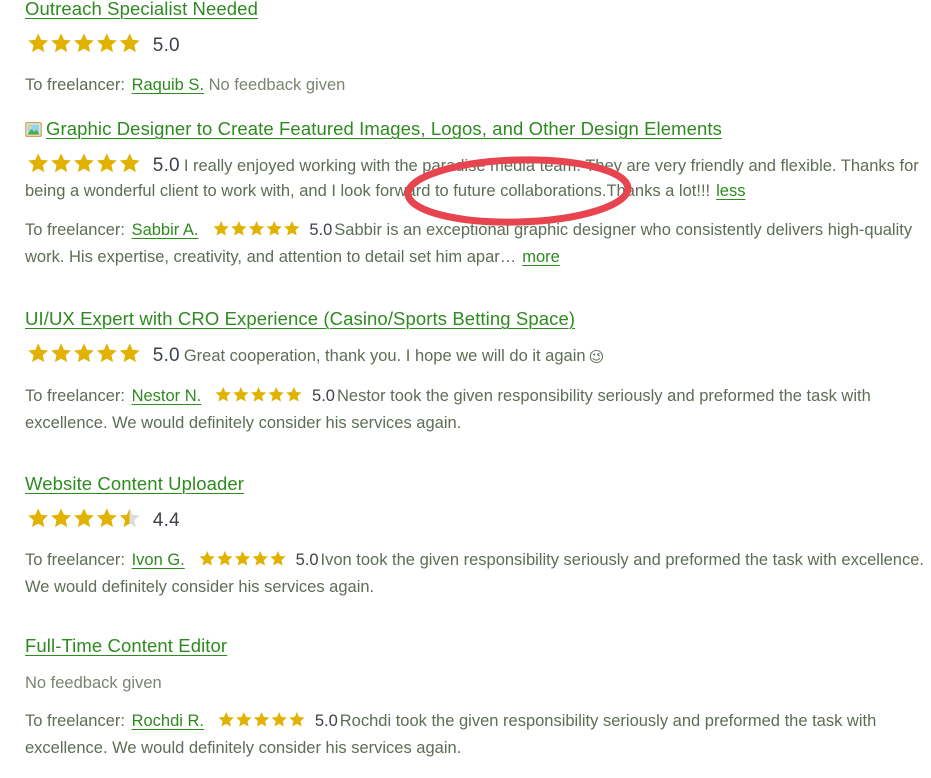 The image size is (931, 778). What do you see at coordinates (541, 257) in the screenshot?
I see `freelancer-more-toggle: more` at bounding box center [541, 257].